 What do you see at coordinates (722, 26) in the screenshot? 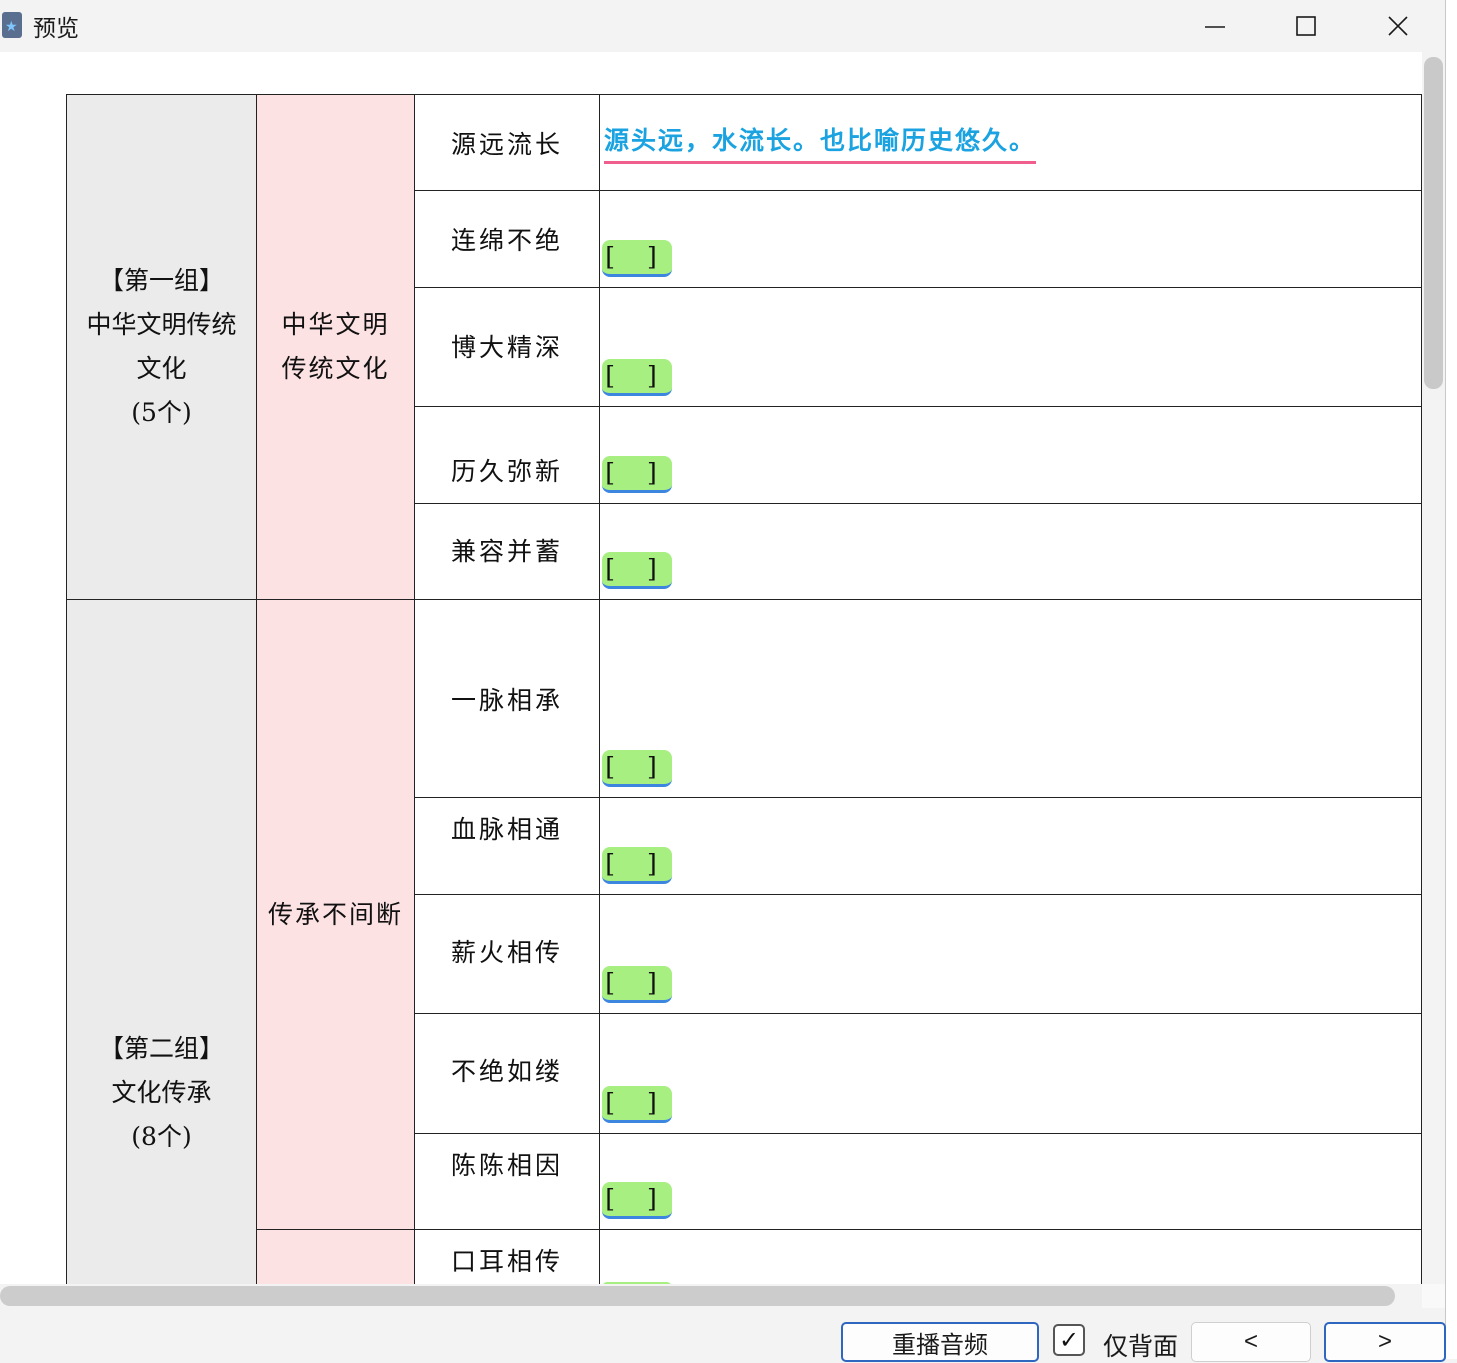
I see `title-bar: ★ 预览` at bounding box center [722, 26].